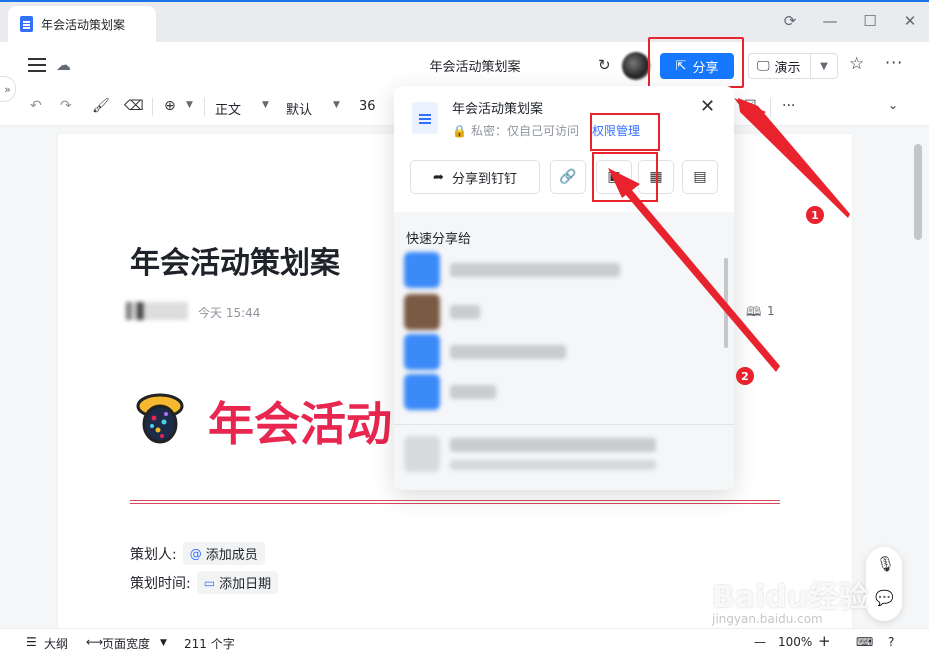 The height and width of the screenshot is (655, 929). What do you see at coordinates (209, 582) in the screenshot?
I see `calendar-icon: ▭` at bounding box center [209, 582].